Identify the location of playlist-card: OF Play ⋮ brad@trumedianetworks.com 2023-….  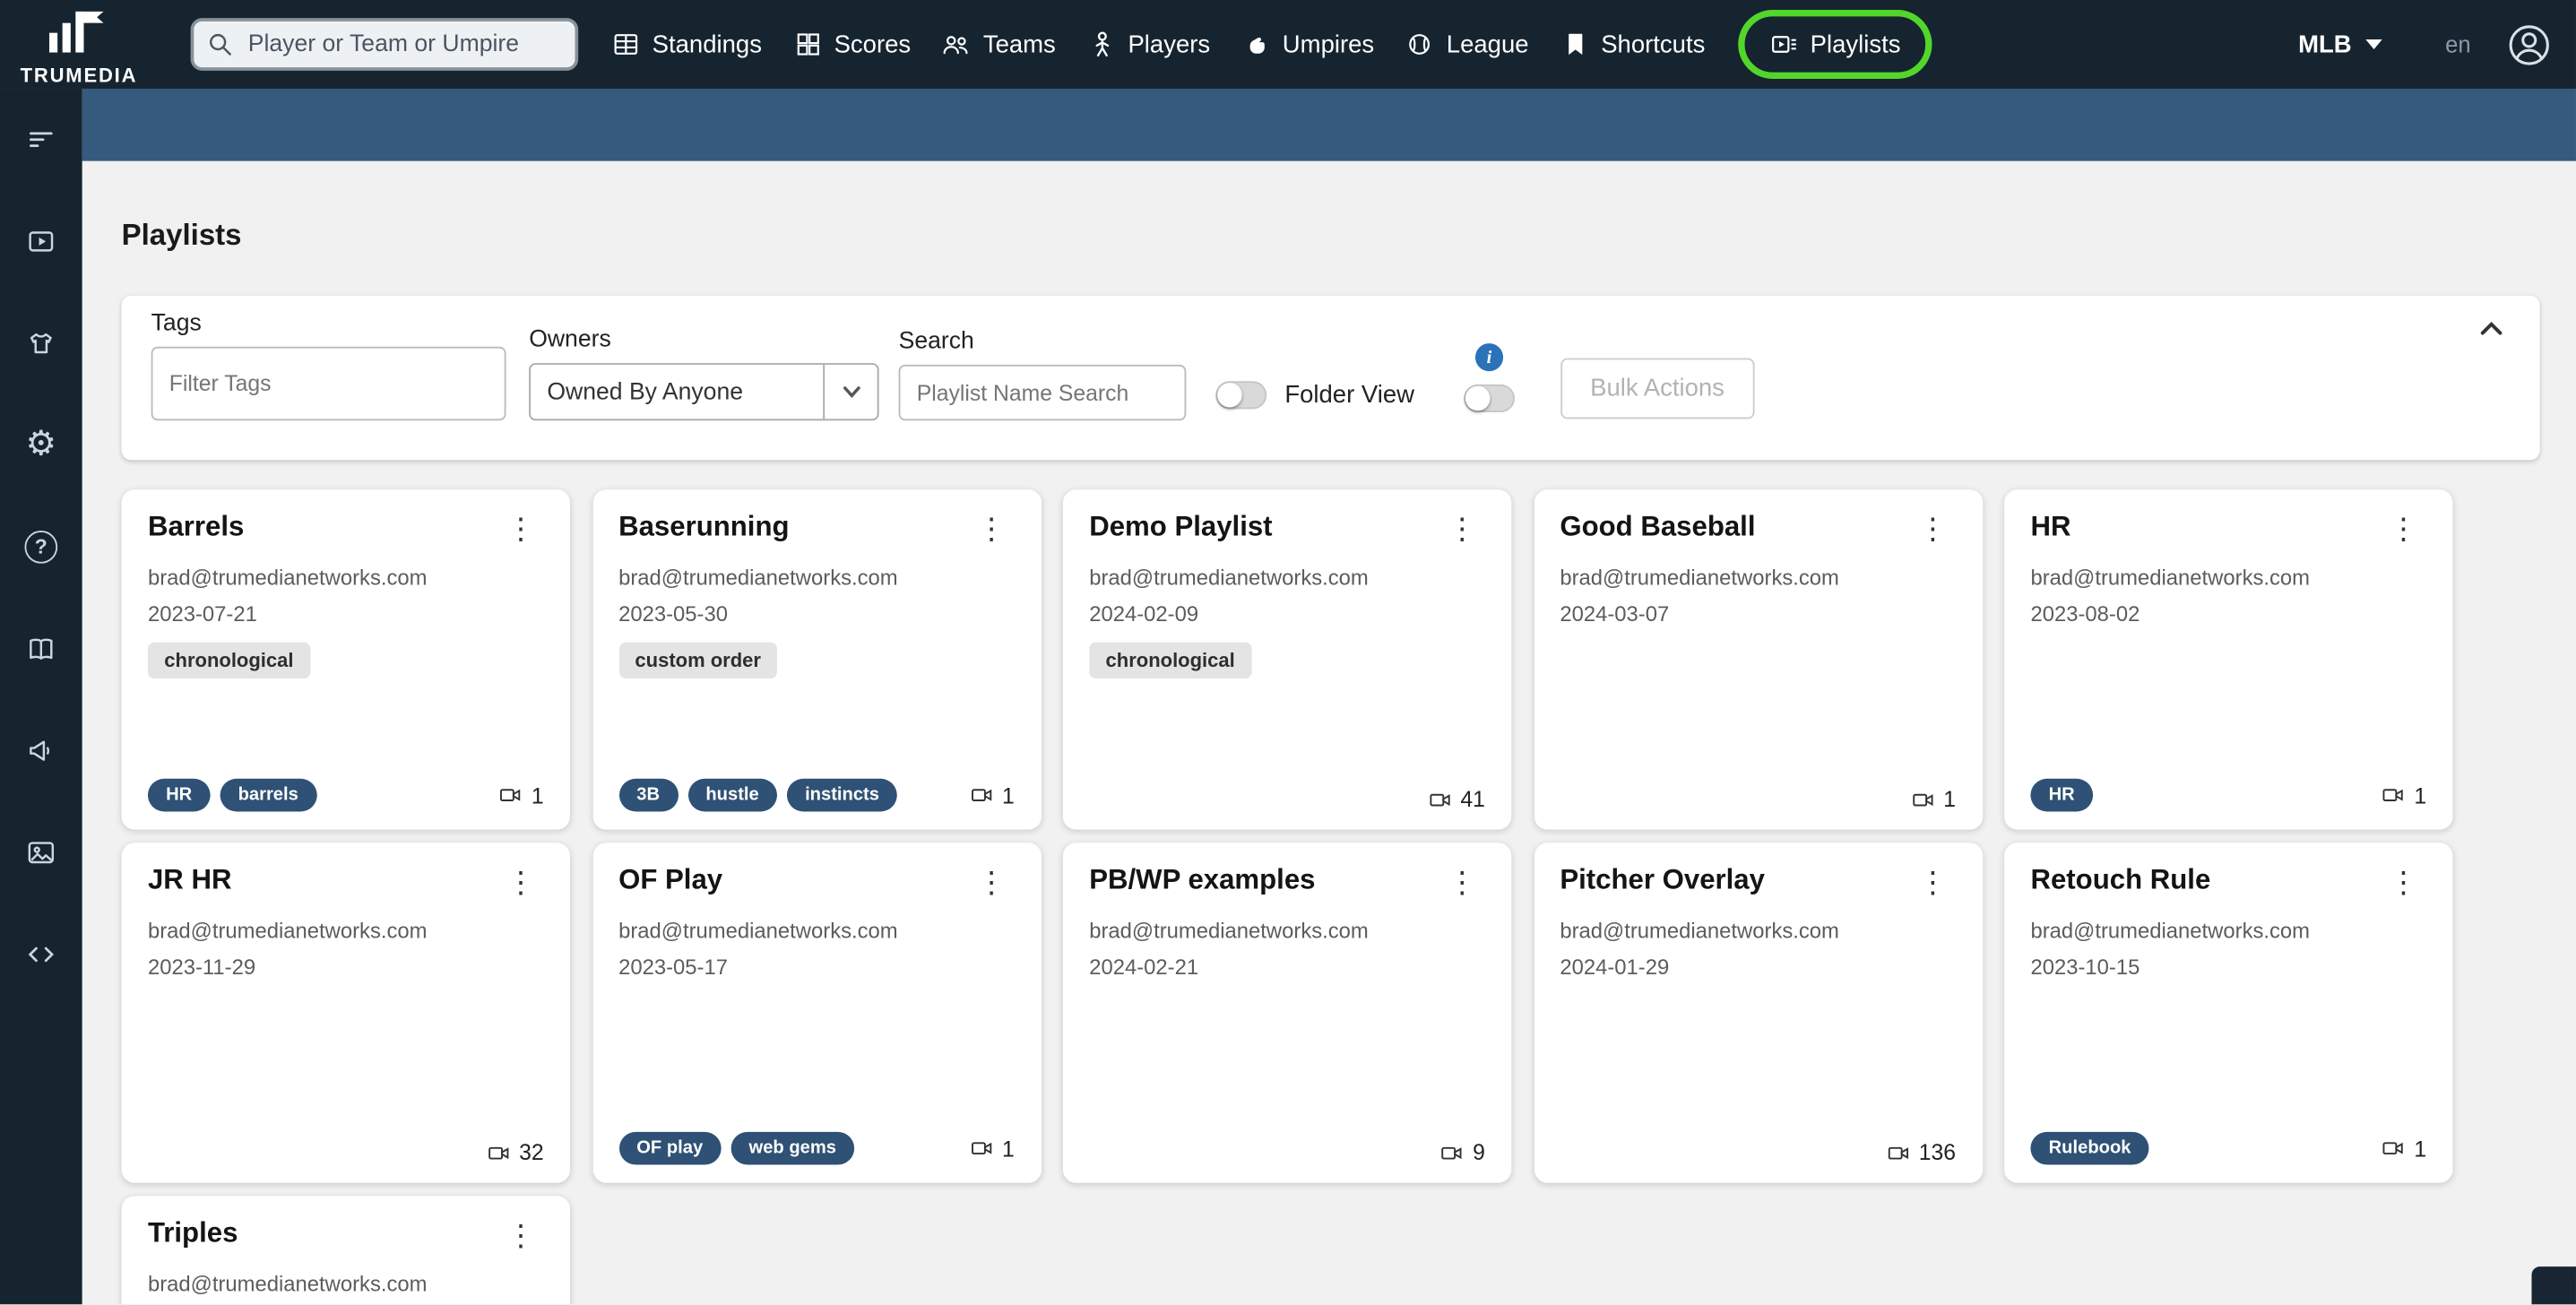
(817, 1013).